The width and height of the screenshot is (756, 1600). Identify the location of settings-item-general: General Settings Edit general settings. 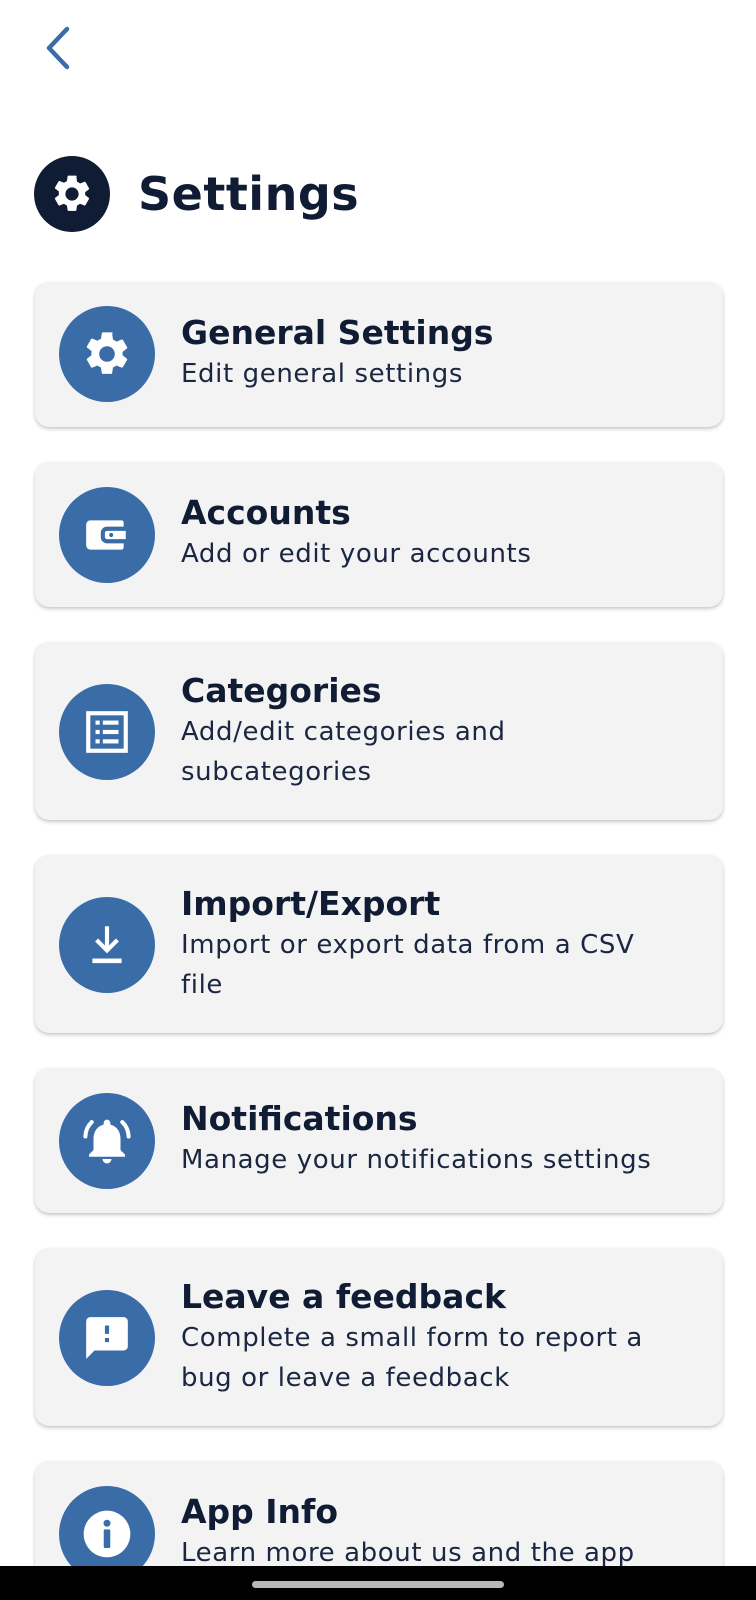
(379, 354).